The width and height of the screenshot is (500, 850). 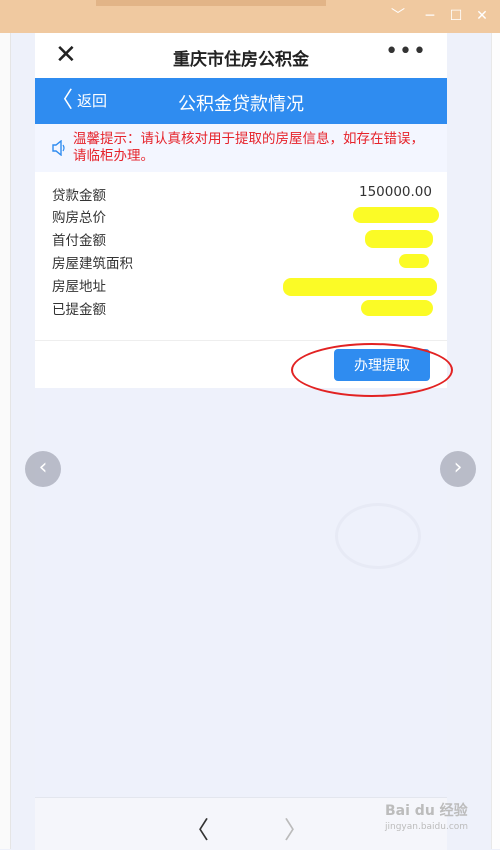 What do you see at coordinates (58, 148) in the screenshot?
I see `speaker-icon` at bounding box center [58, 148].